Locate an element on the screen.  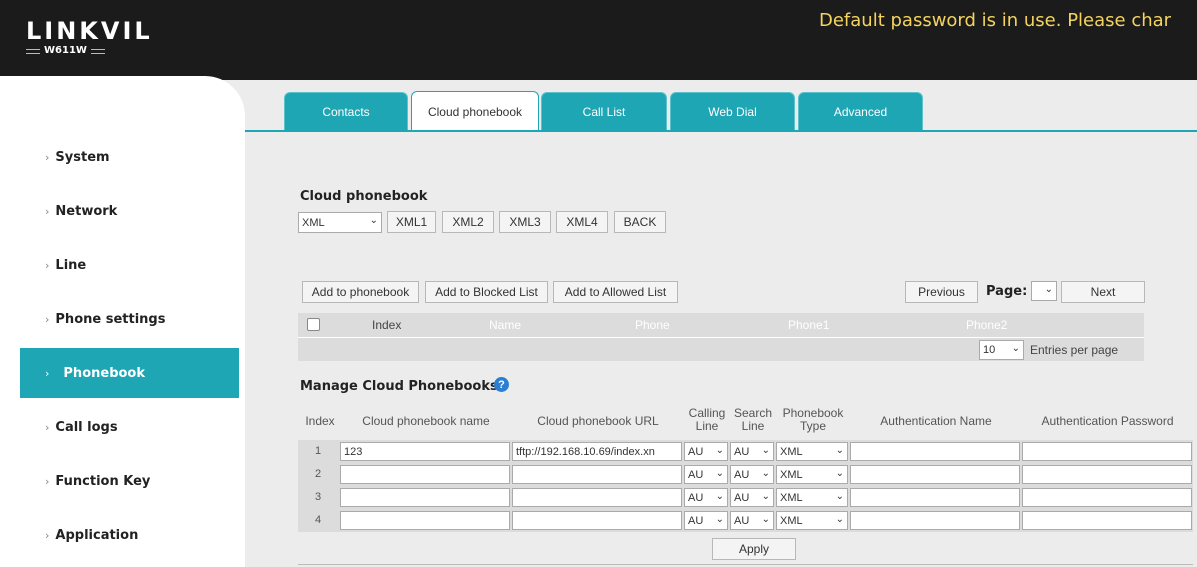
phonebook-row-3: 3 AU ⌄ AU ⌄ XML ⌄ is located at coordinates (745, 497).